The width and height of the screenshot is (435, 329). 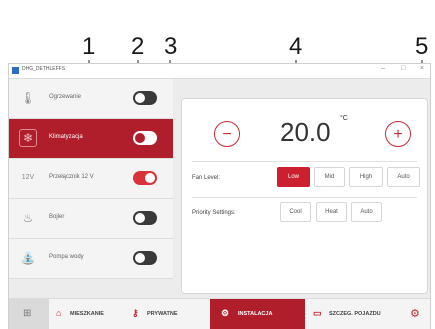 I want to click on snowflake-icon: ❄, so click(x=28, y=138).